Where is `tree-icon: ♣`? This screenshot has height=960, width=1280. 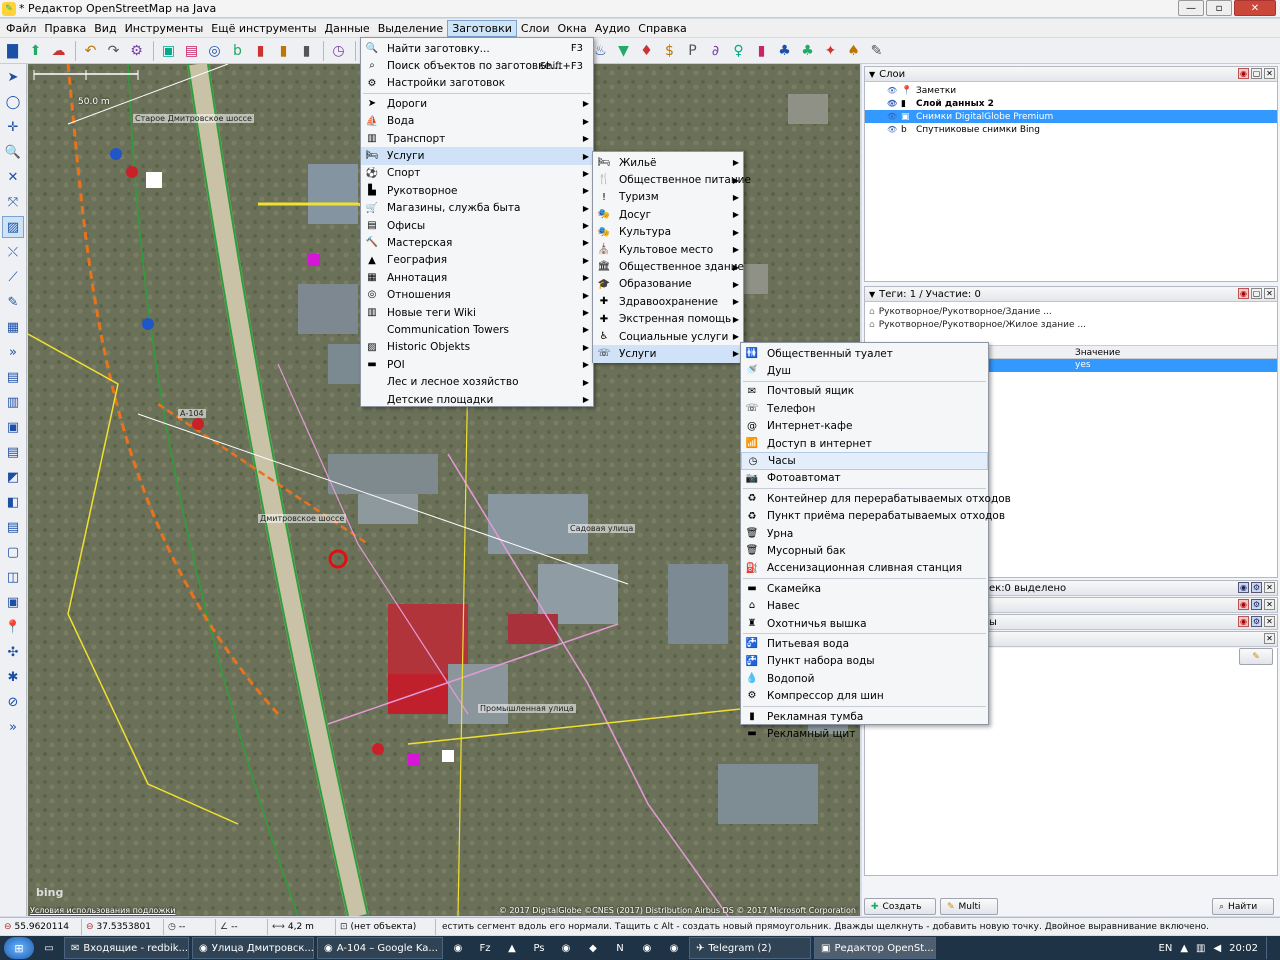
tree-icon: ♣ is located at coordinates (784, 51).